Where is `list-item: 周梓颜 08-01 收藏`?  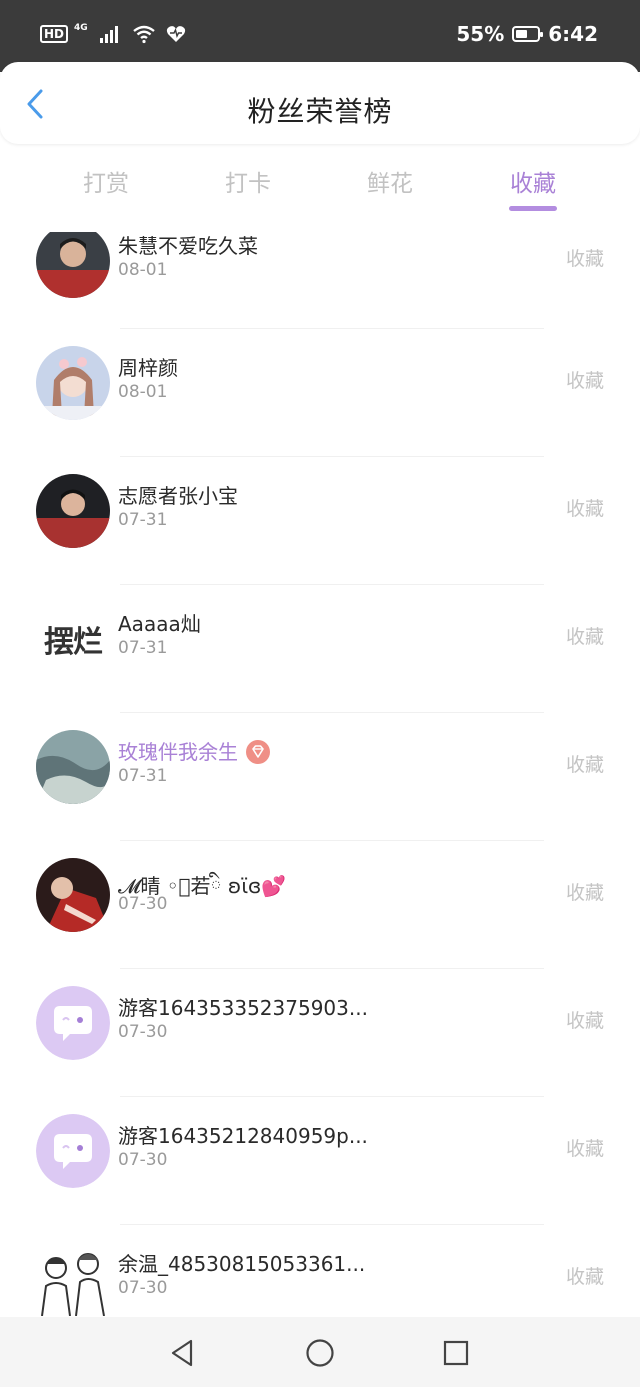 list-item: 周梓颜 08-01 收藏 is located at coordinates (320, 392).